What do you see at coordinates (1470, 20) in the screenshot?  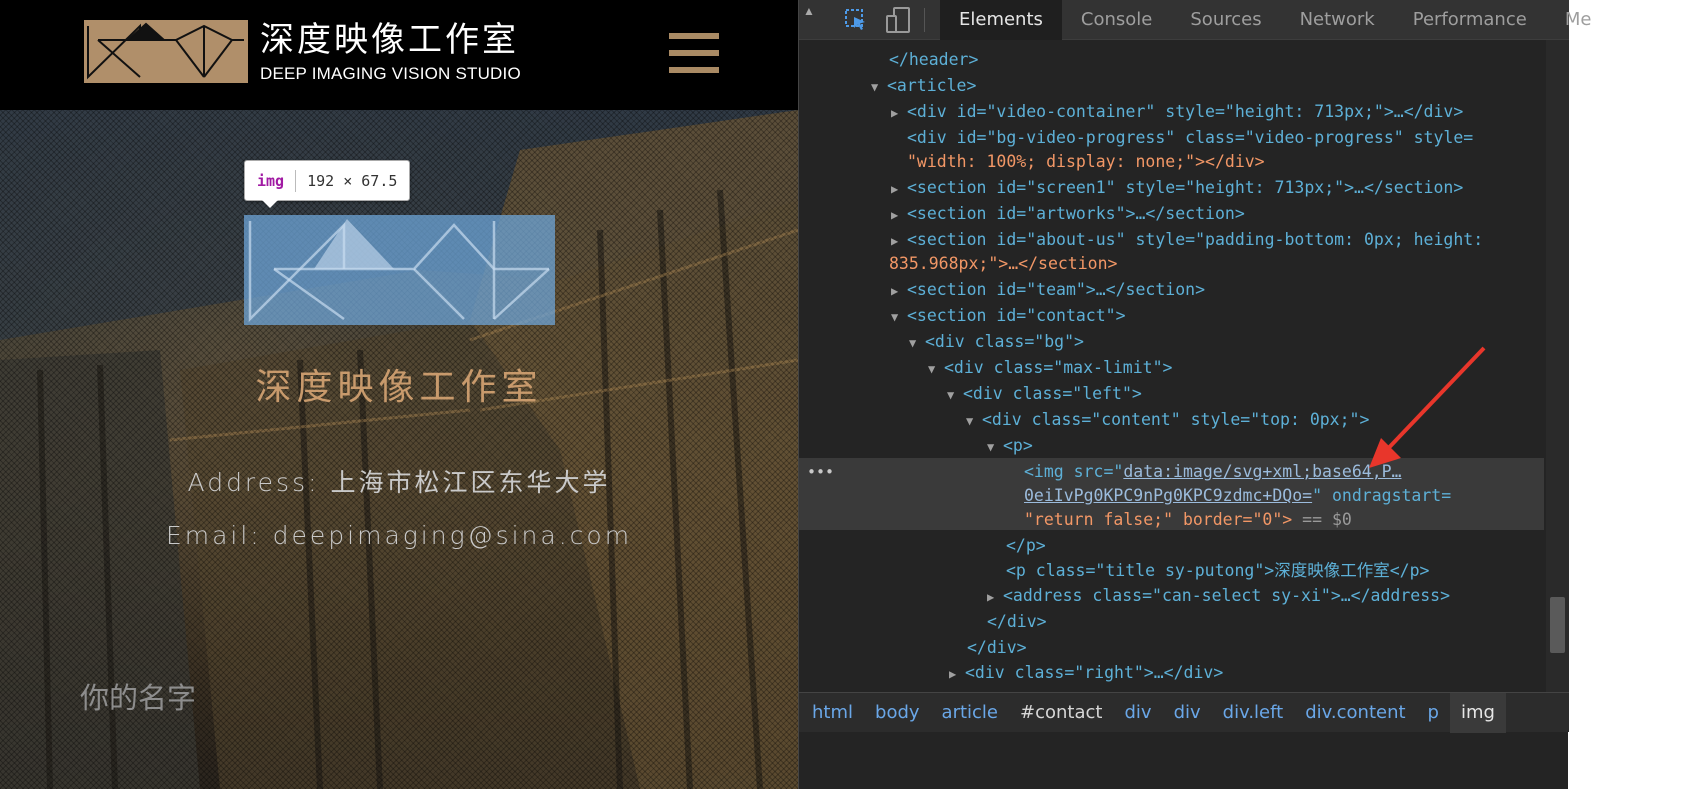 I see `tab-performance: Performance` at bounding box center [1470, 20].